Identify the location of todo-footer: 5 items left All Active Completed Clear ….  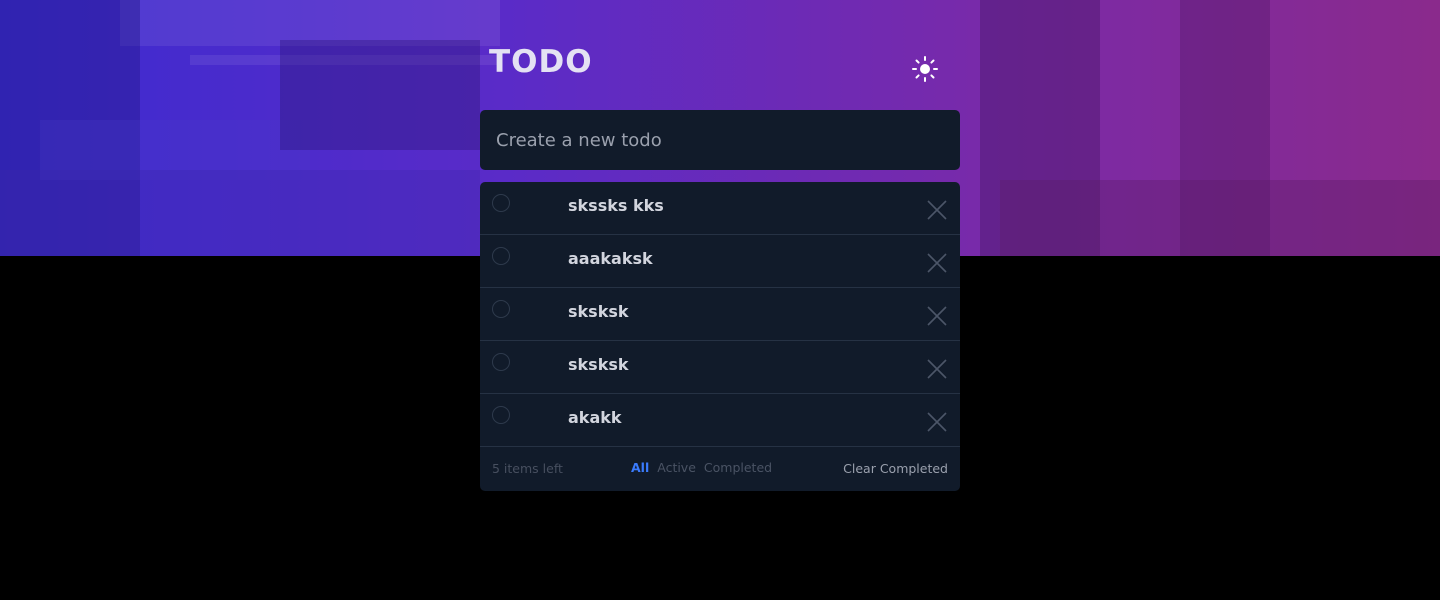
(720, 469).